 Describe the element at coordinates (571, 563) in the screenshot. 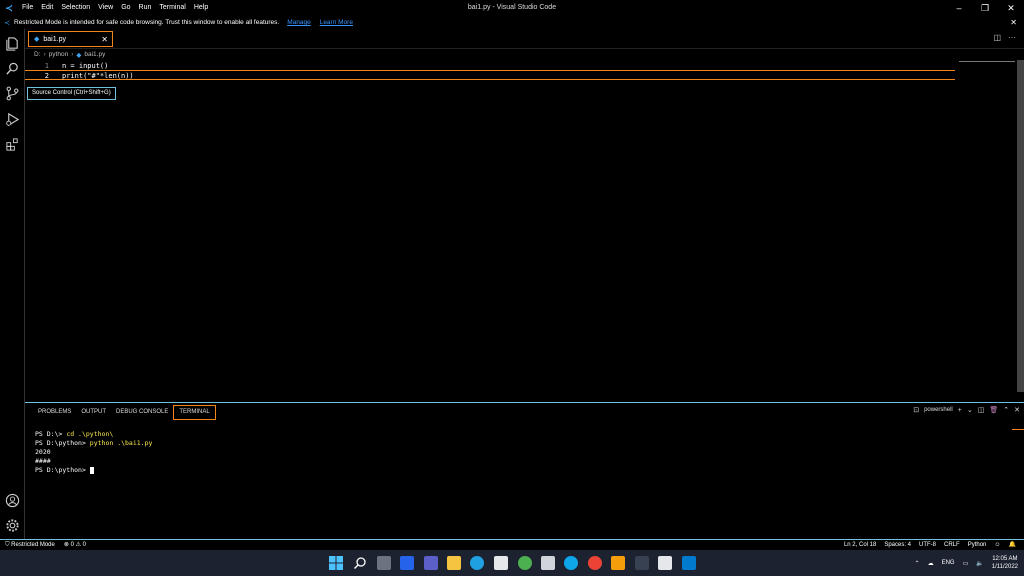

I see `skype-icon` at that location.